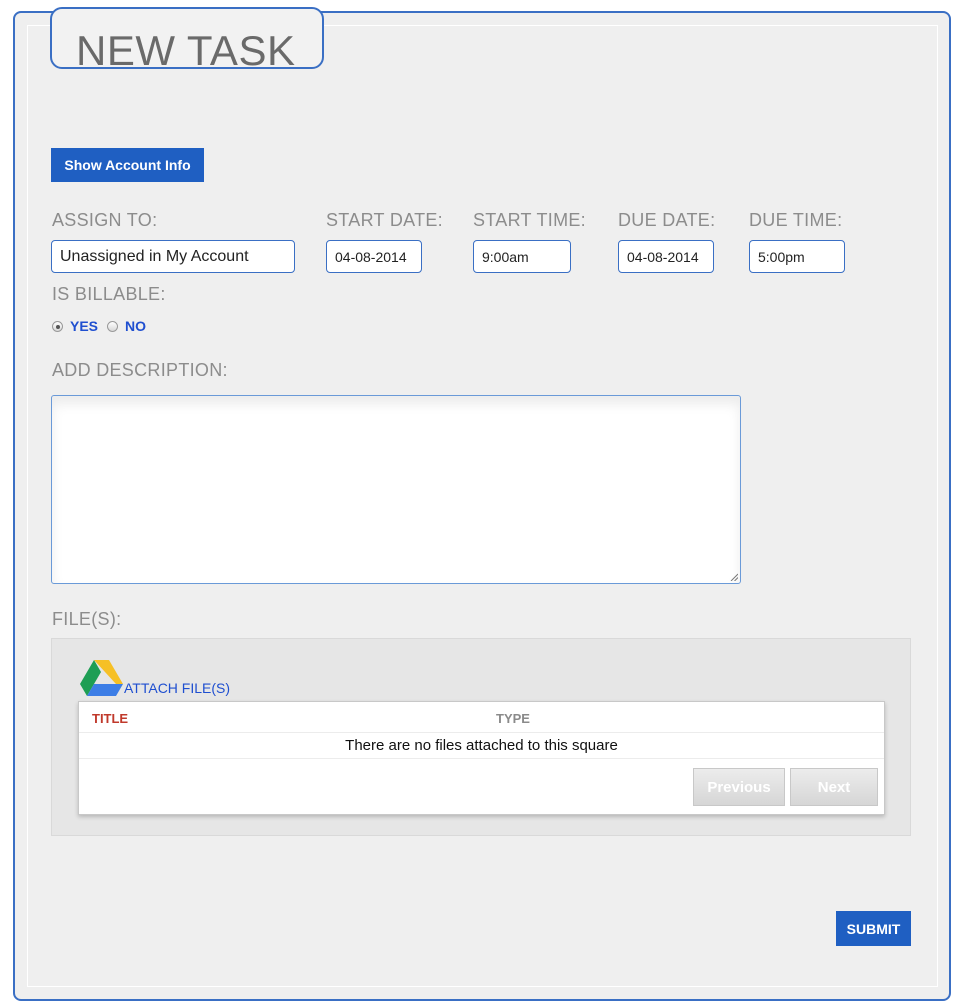 The image size is (960, 1007). I want to click on due-date-label: DUE DATE:, so click(667, 220).